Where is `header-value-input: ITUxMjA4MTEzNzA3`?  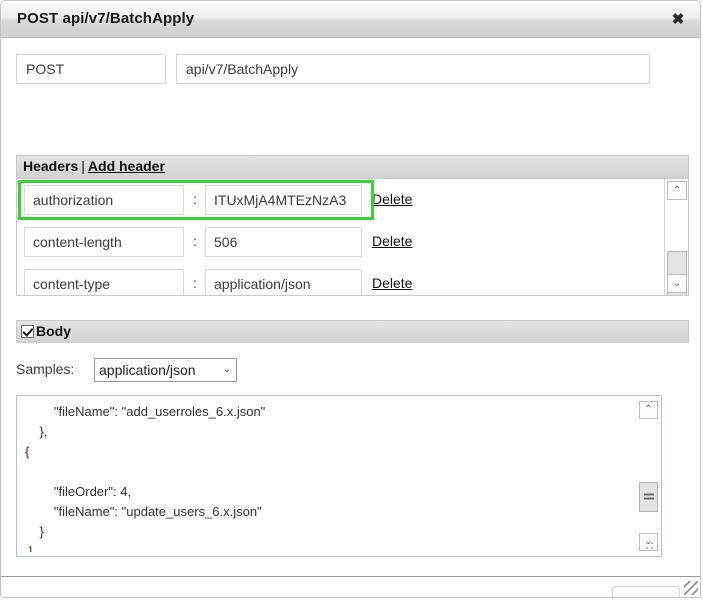
header-value-input: ITUxMjA4MTEzNzA3 is located at coordinates (283, 200).